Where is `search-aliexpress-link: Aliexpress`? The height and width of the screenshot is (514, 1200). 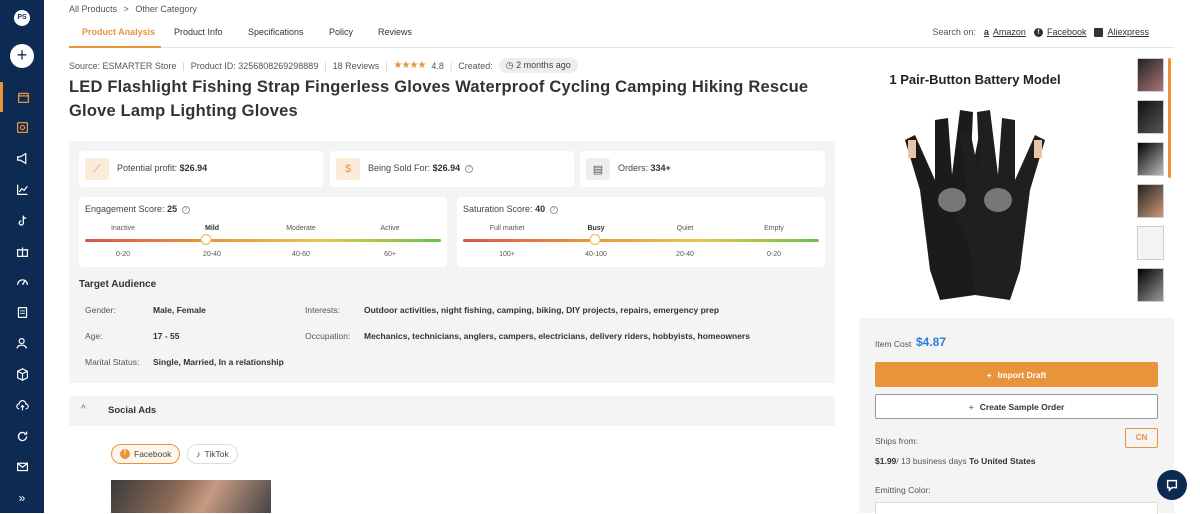
search-aliexpress-link: Aliexpress is located at coordinates (1121, 32).